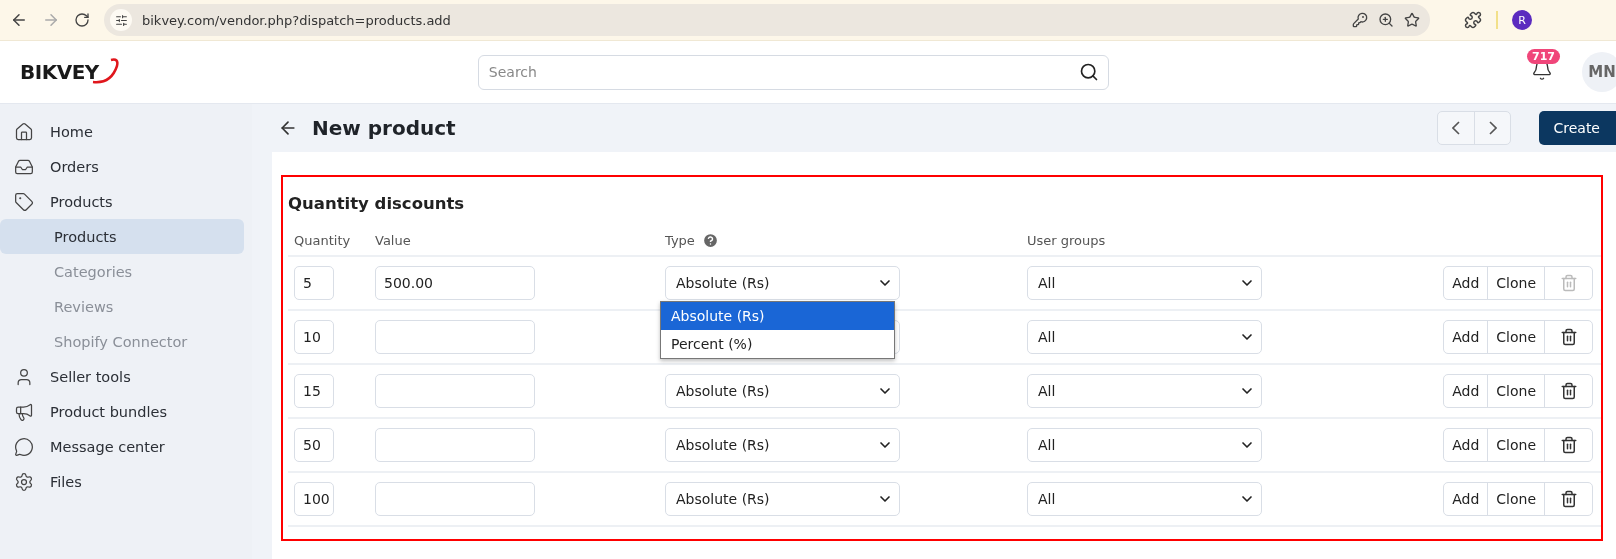 This screenshot has height=559, width=1616. Describe the element at coordinates (680, 240) in the screenshot. I see `column-header: Type` at that location.